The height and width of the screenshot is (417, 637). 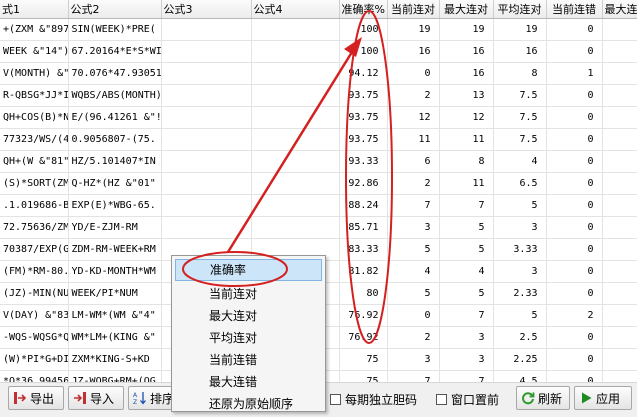 I want to click on export-button: 导出, so click(x=36, y=398).